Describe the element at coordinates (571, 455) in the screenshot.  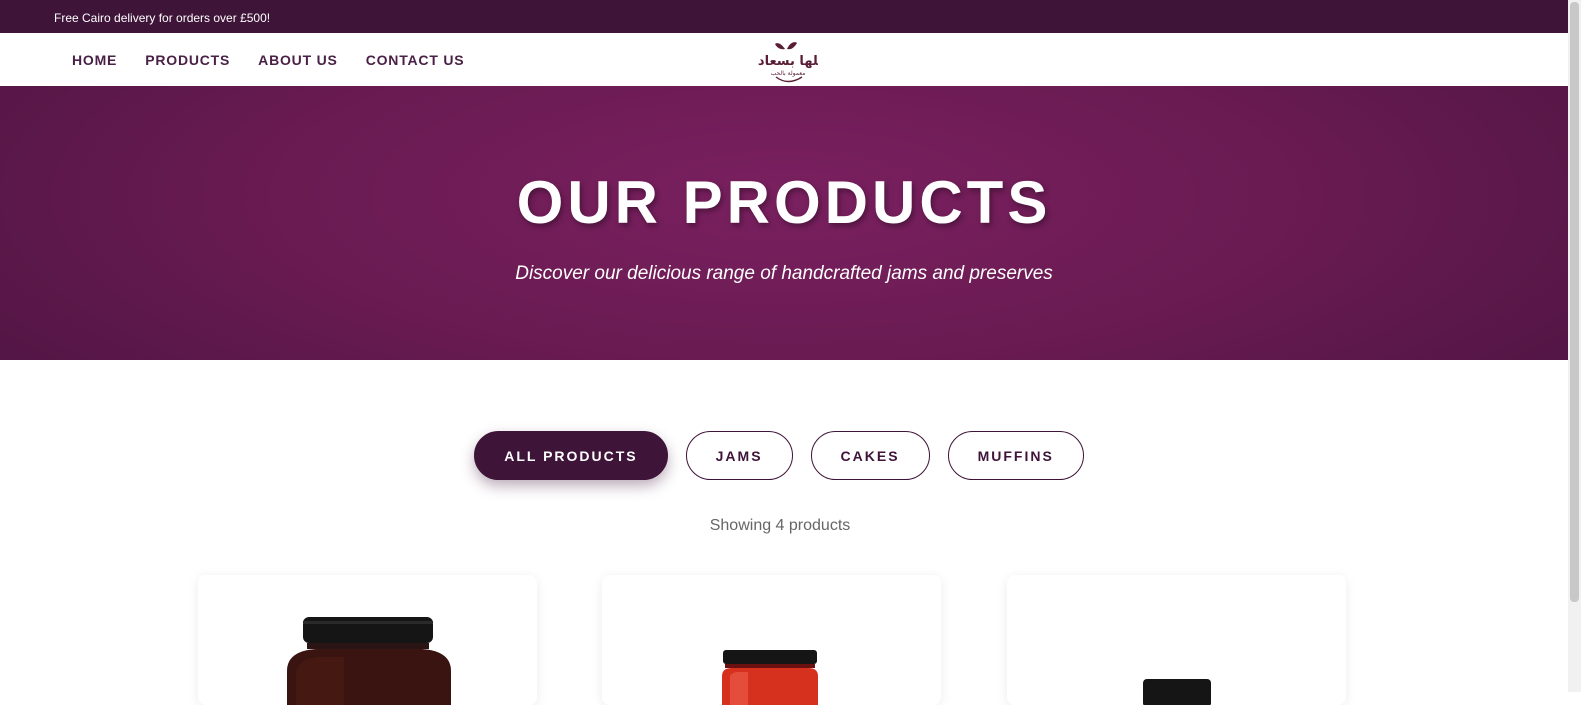
I see `filter-all-products-button: ALL PRODUCTS` at that location.